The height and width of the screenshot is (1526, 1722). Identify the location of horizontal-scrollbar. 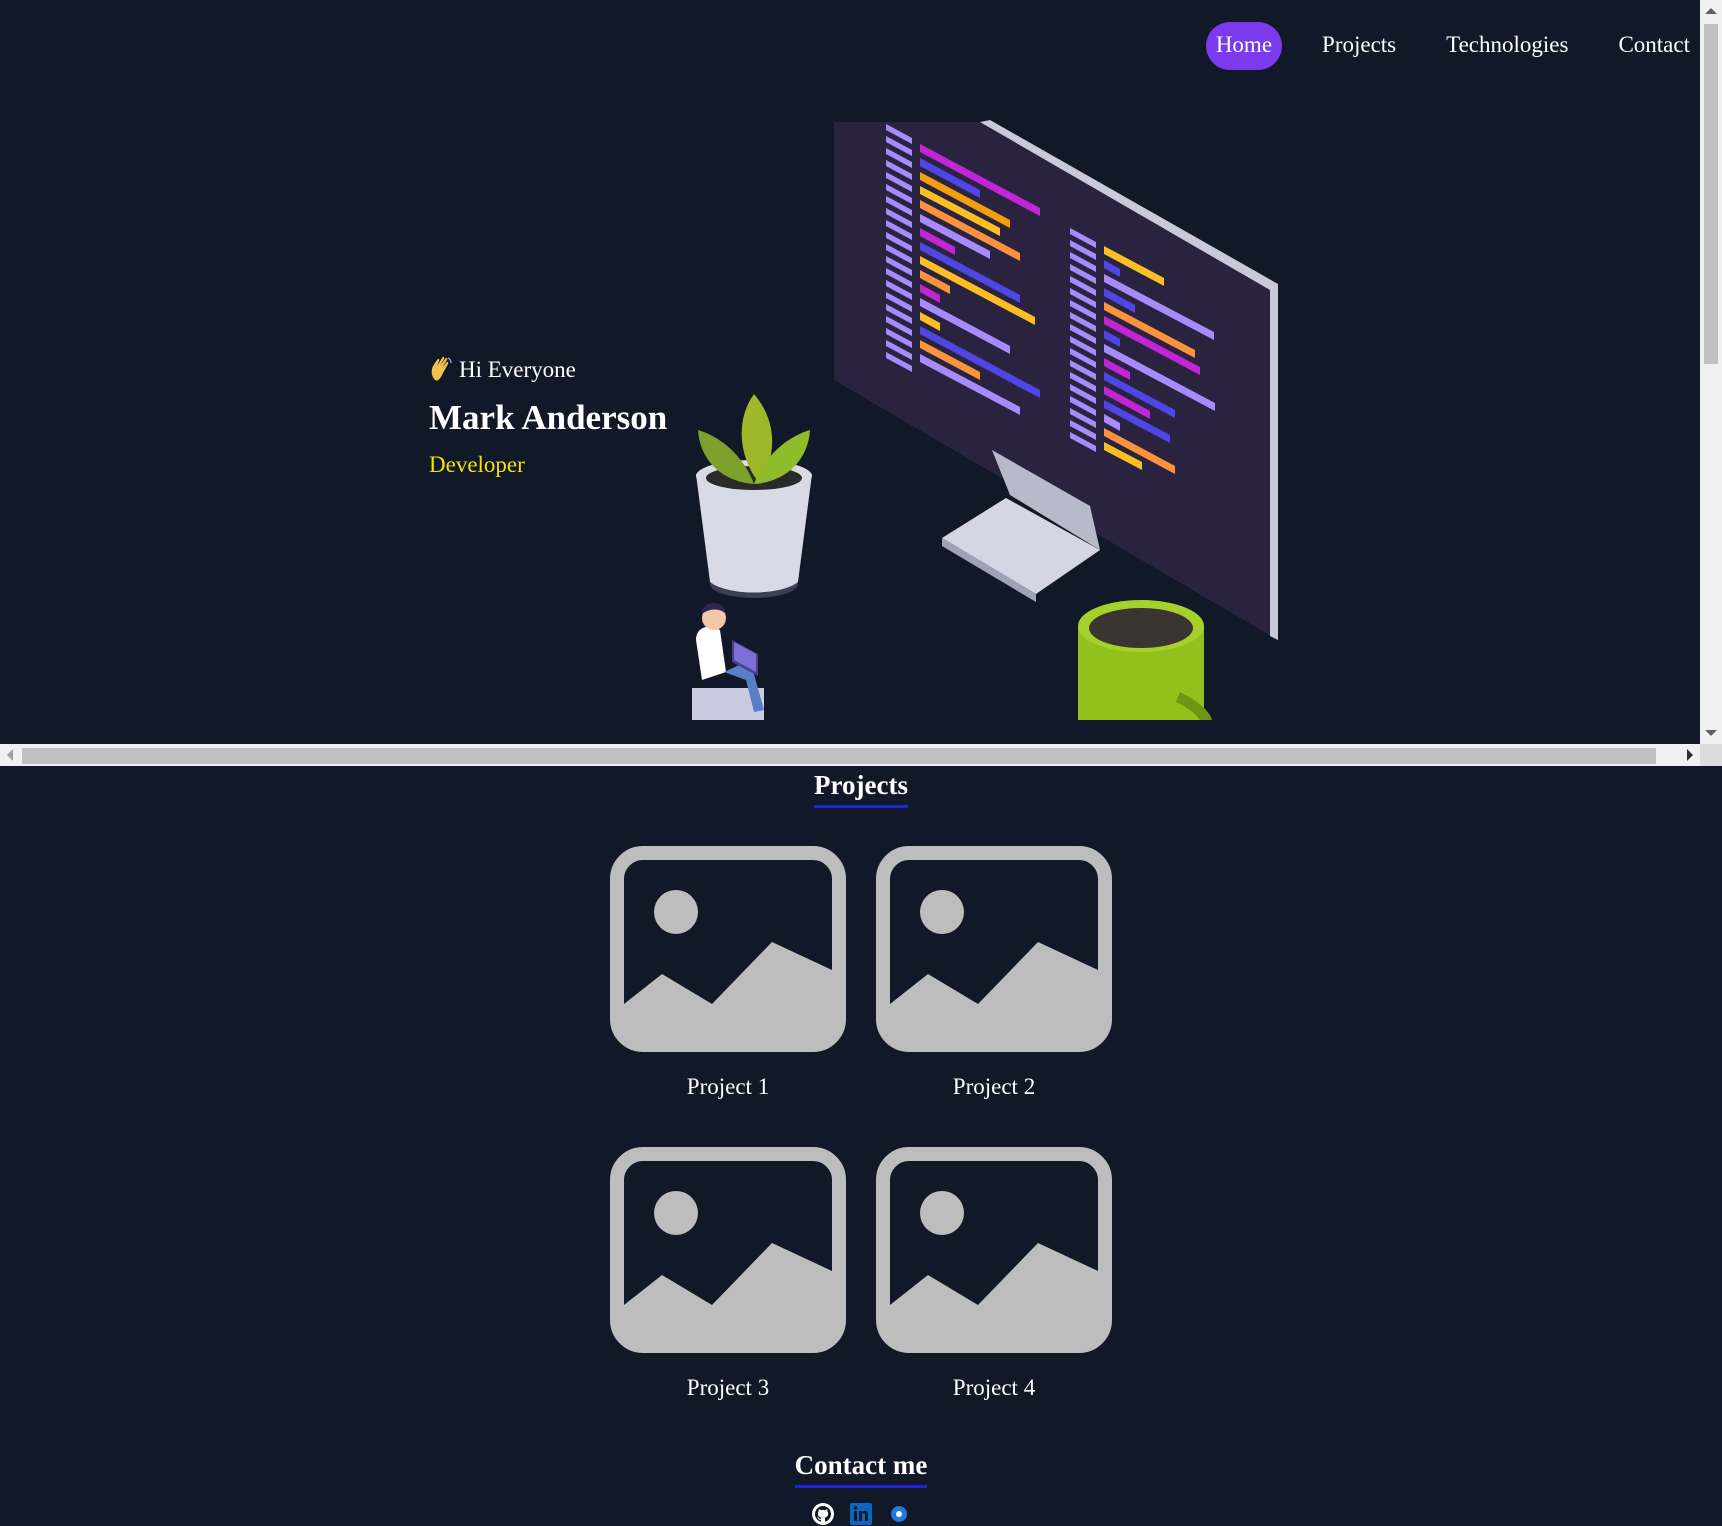
(850, 755).